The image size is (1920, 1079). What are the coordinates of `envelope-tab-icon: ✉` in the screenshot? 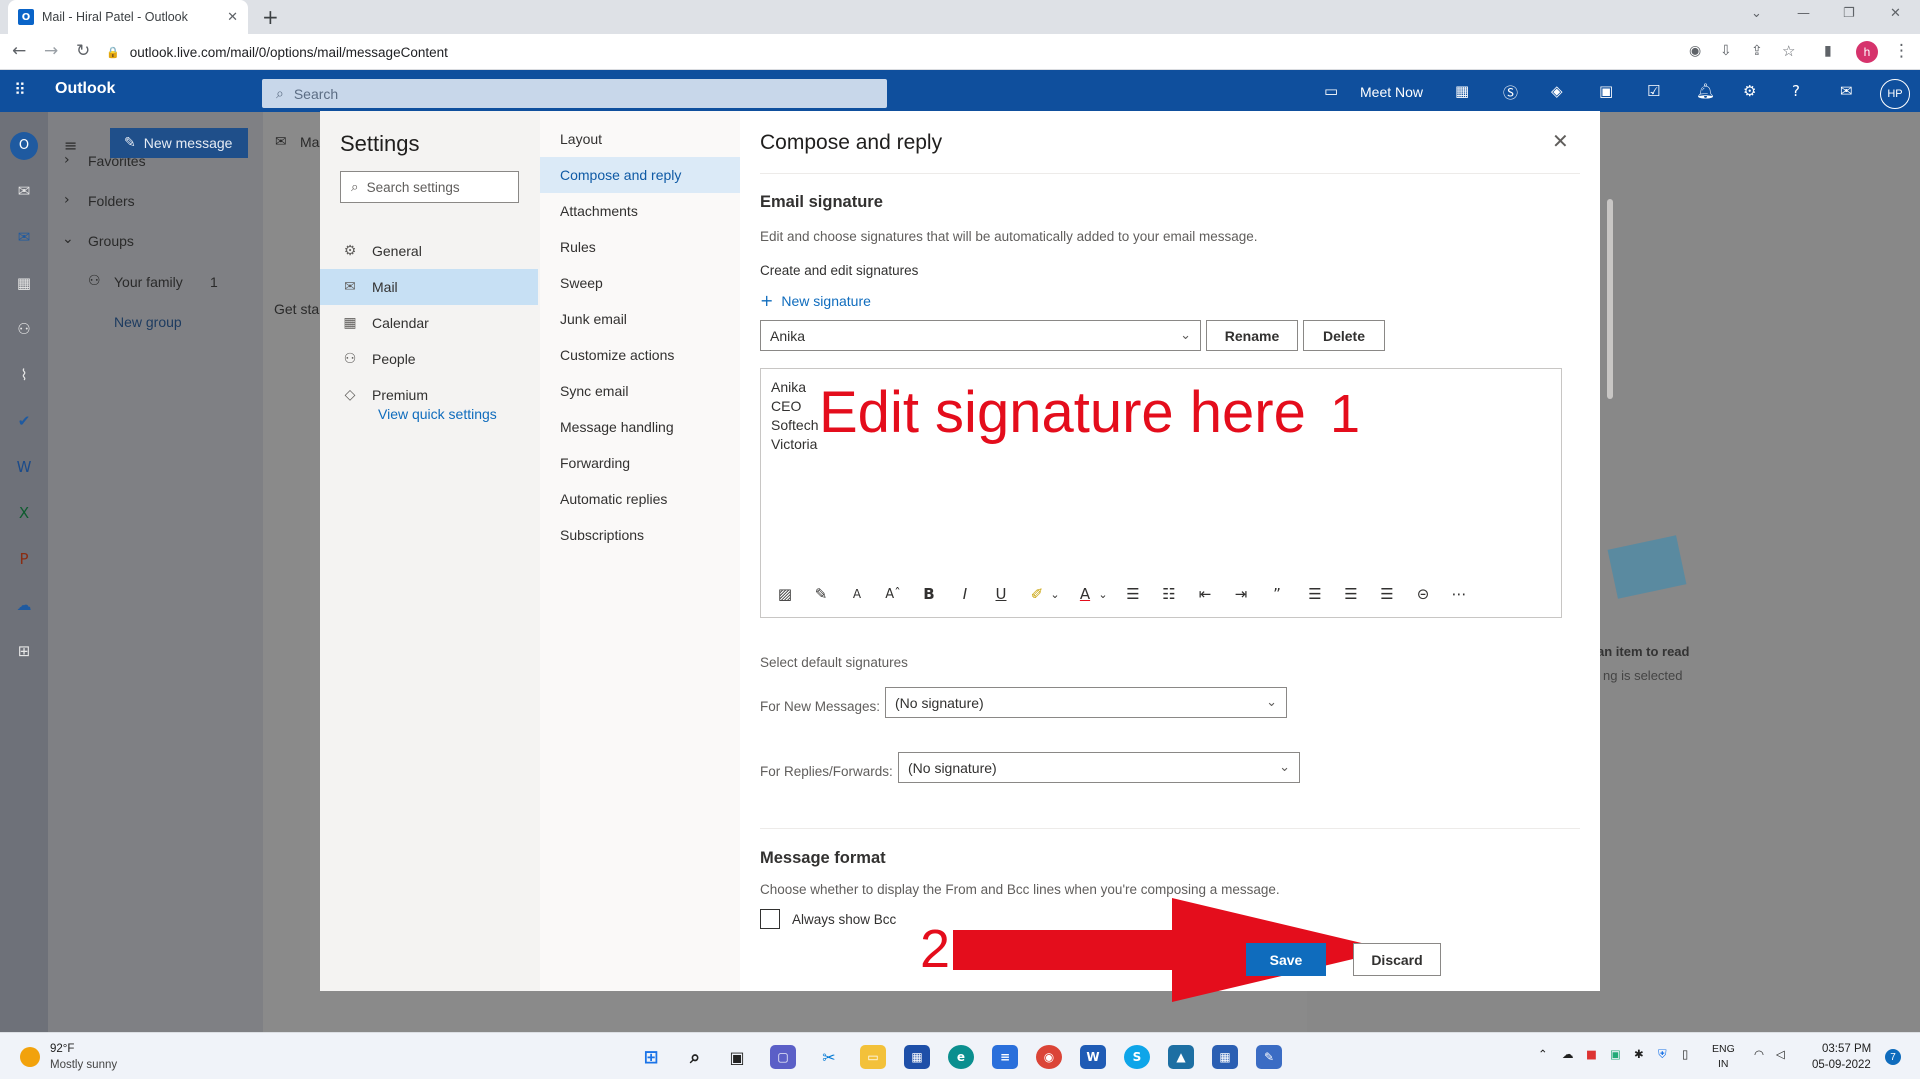 It's located at (281, 142).